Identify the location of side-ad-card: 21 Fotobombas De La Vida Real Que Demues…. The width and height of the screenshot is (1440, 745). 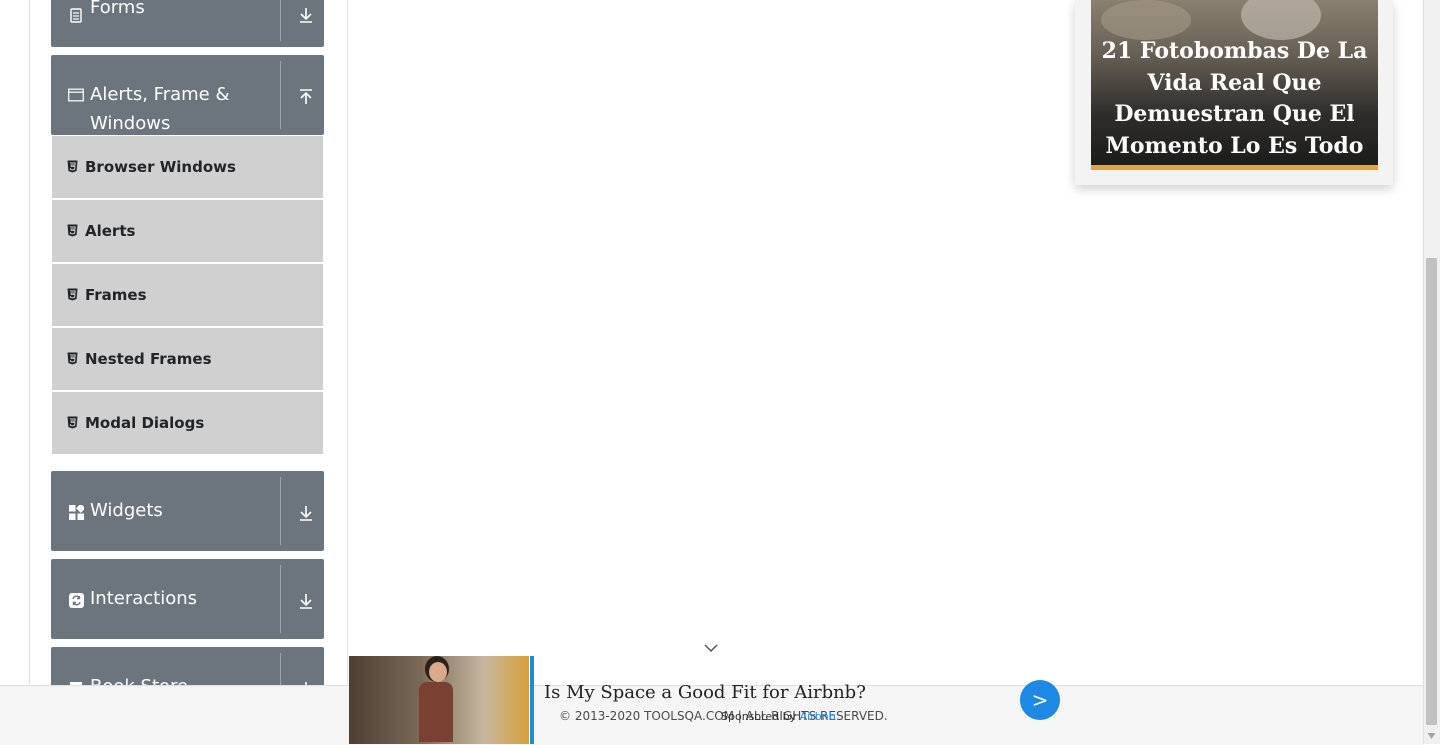
(1234, 92).